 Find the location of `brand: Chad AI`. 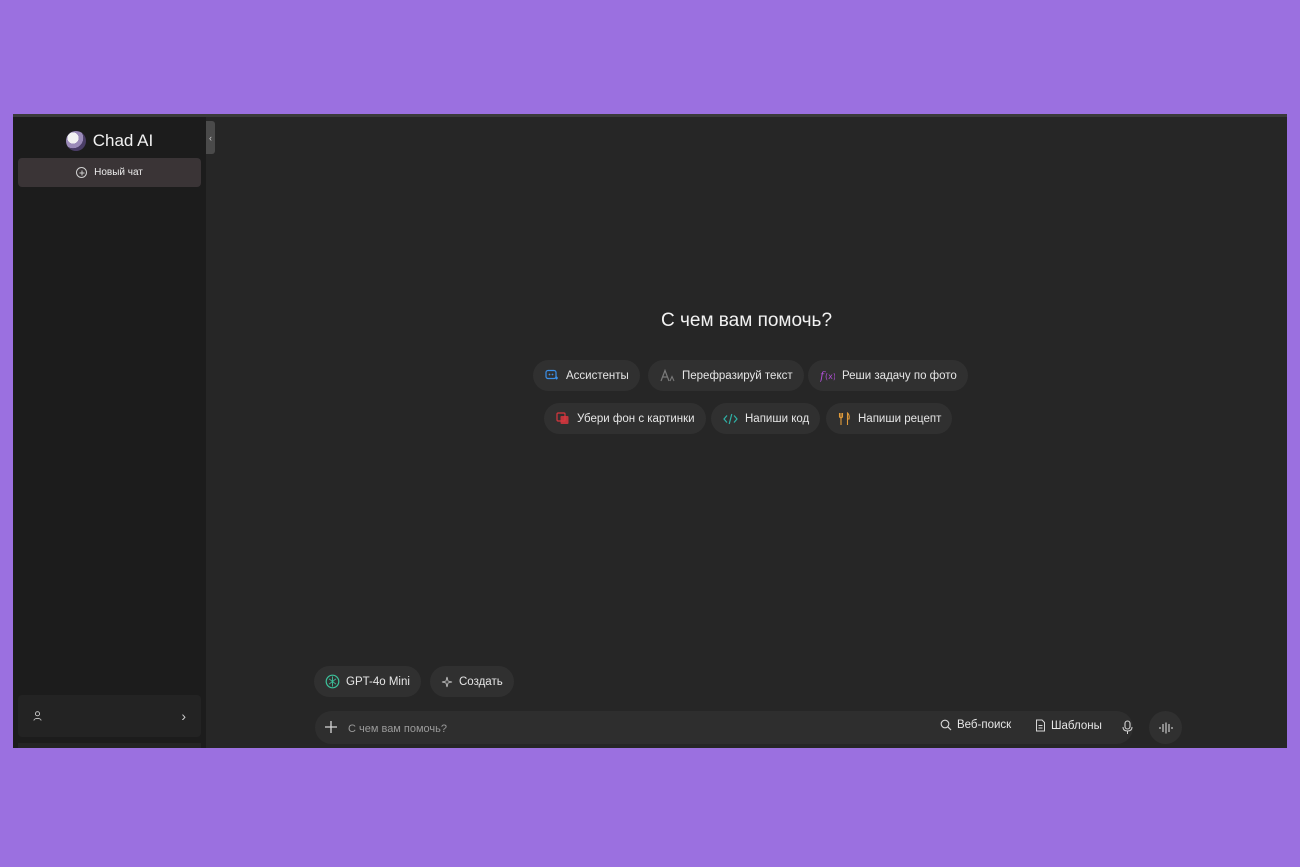

brand: Chad AI is located at coordinates (109, 141).